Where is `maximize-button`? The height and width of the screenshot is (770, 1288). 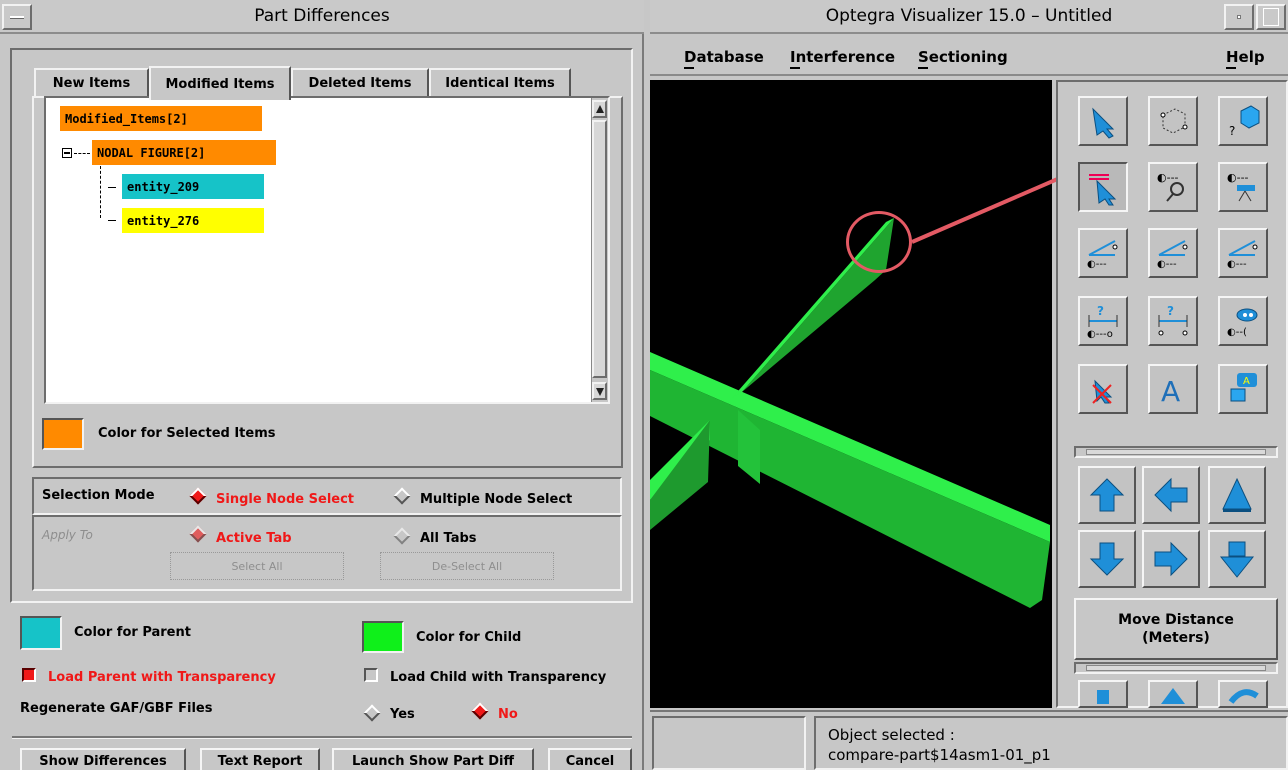 maximize-button is located at coordinates (1271, 17).